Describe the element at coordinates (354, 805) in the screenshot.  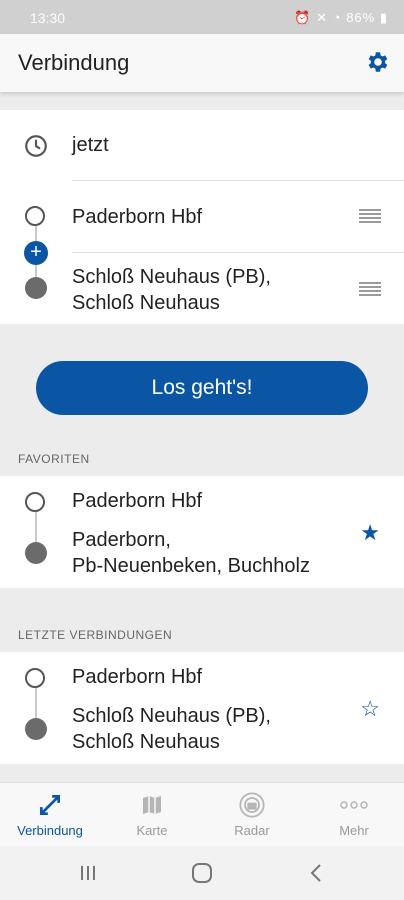
I see `more-icon` at that location.